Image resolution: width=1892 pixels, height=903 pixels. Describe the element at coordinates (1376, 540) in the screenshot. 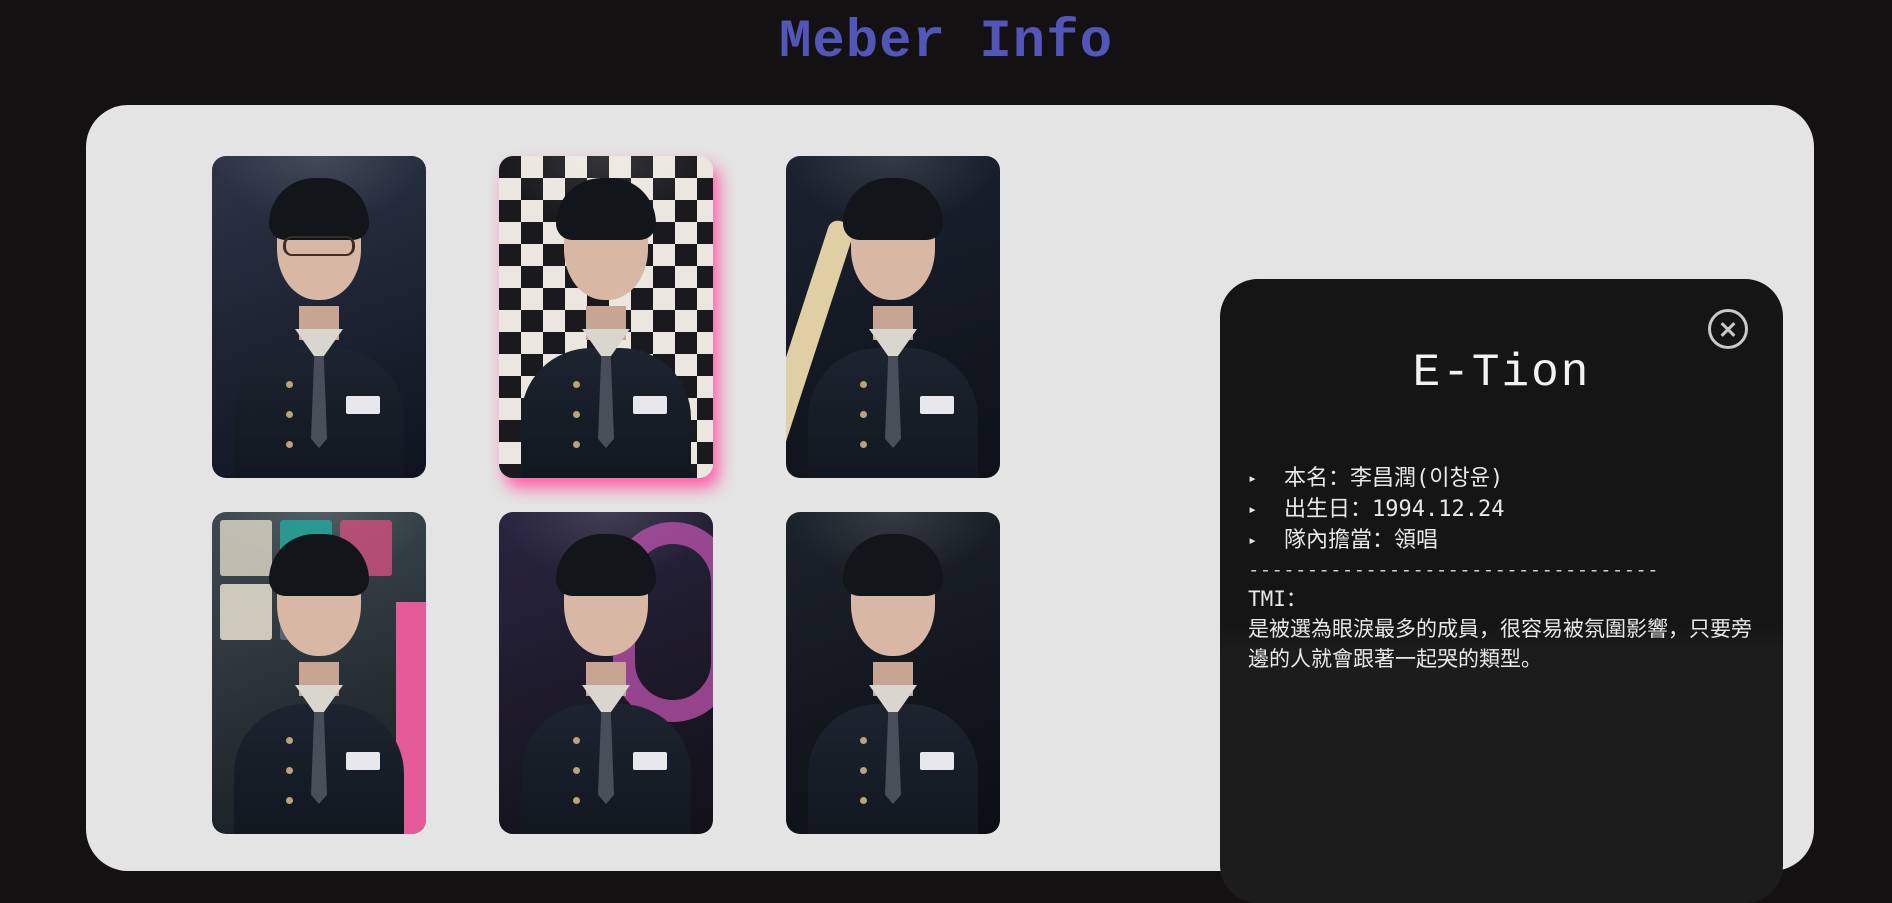

I see `fact-position: ▸ 隊內擔當：領唱` at that location.